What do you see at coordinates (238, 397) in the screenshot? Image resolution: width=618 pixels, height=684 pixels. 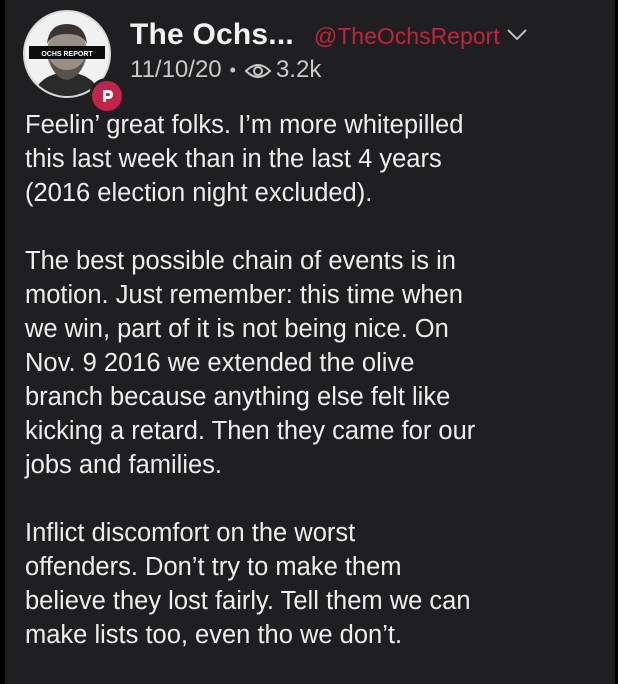 I see `post-text-line: branch because anything else felt like` at bounding box center [238, 397].